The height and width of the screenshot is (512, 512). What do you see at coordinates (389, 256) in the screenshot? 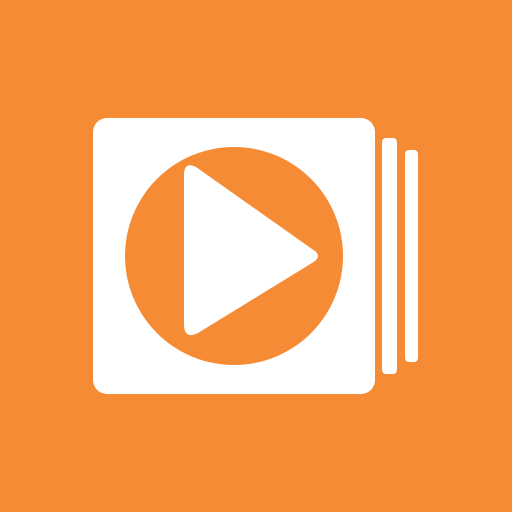
I see `stack-page-middle` at bounding box center [389, 256].